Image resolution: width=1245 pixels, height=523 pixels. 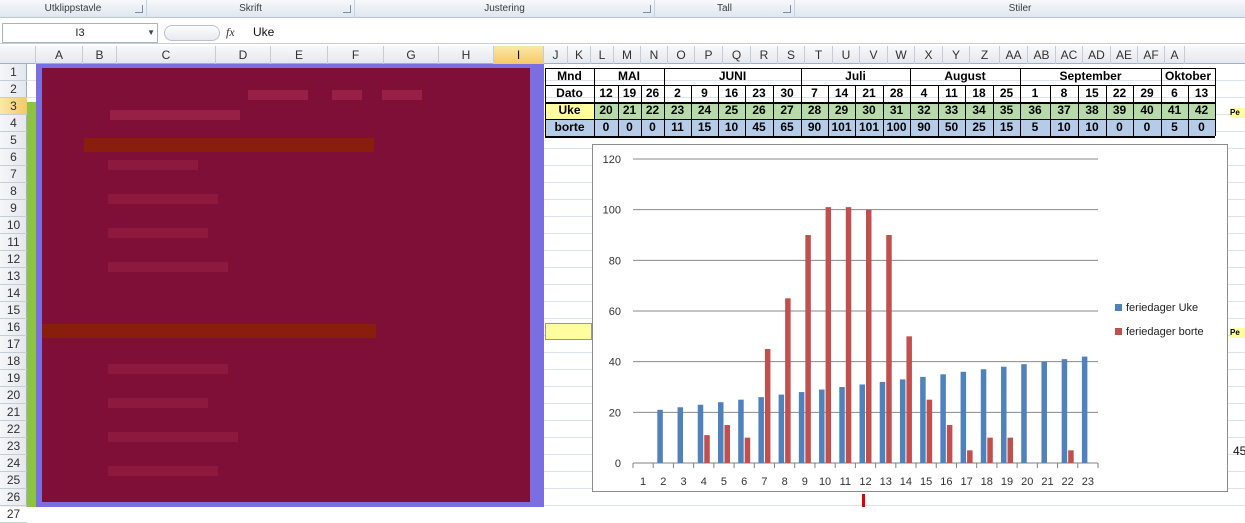 What do you see at coordinates (791, 55) in the screenshot?
I see `column-header: S` at bounding box center [791, 55].